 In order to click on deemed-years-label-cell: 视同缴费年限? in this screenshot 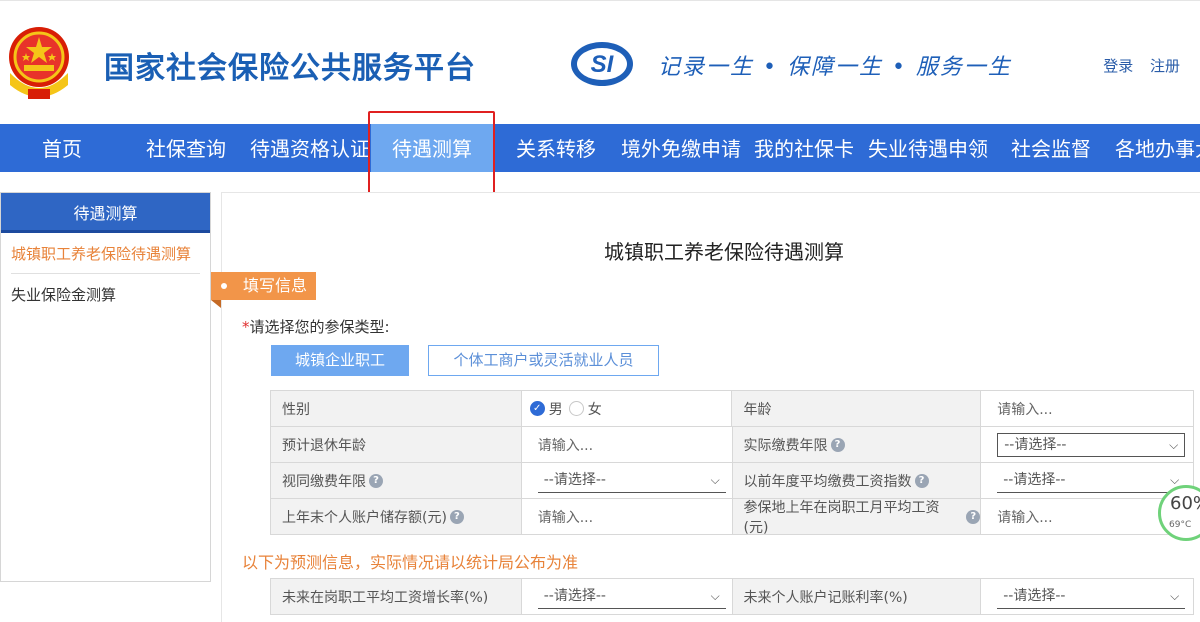, I will do `click(396, 480)`.